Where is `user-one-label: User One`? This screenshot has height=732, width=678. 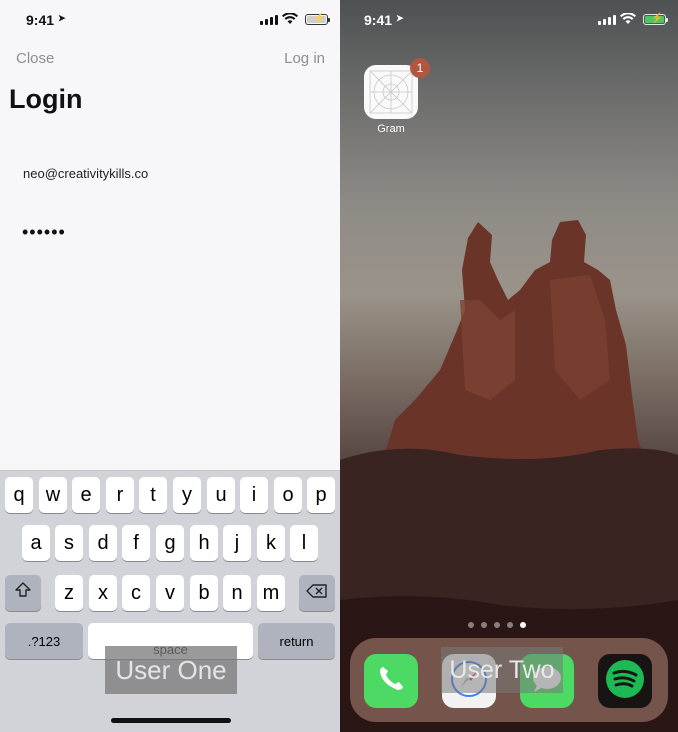
user-one-label: User One is located at coordinates (171, 670).